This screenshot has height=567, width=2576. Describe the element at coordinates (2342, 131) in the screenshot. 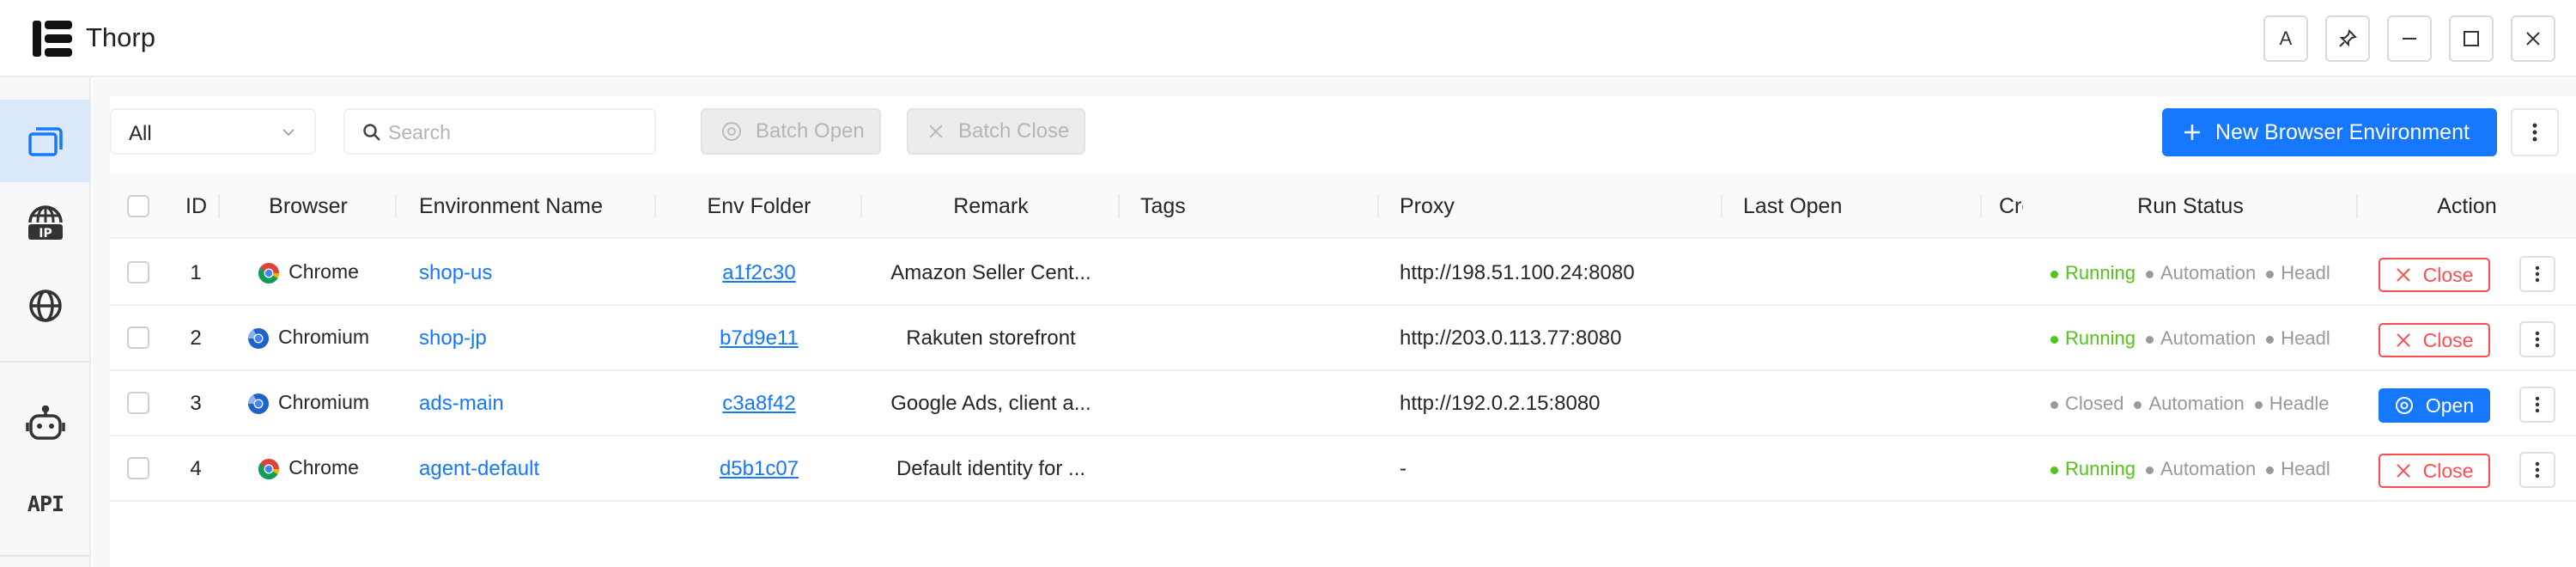

I see `new-browser-environment-label: New Browser Environment` at that location.